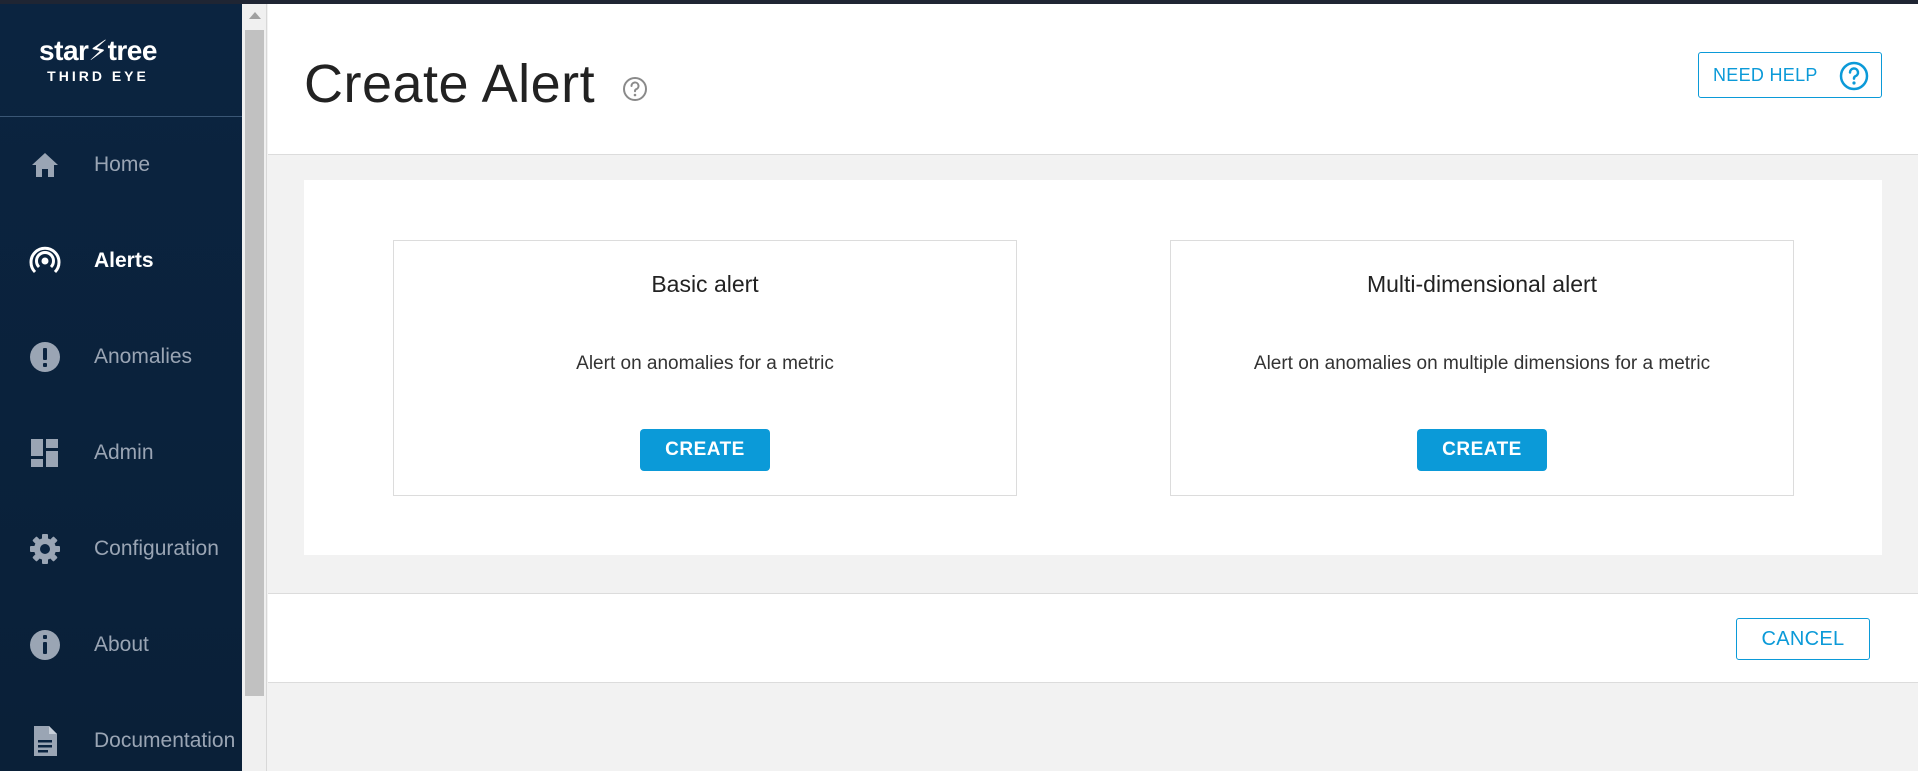  I want to click on gear-icon, so click(45, 549).